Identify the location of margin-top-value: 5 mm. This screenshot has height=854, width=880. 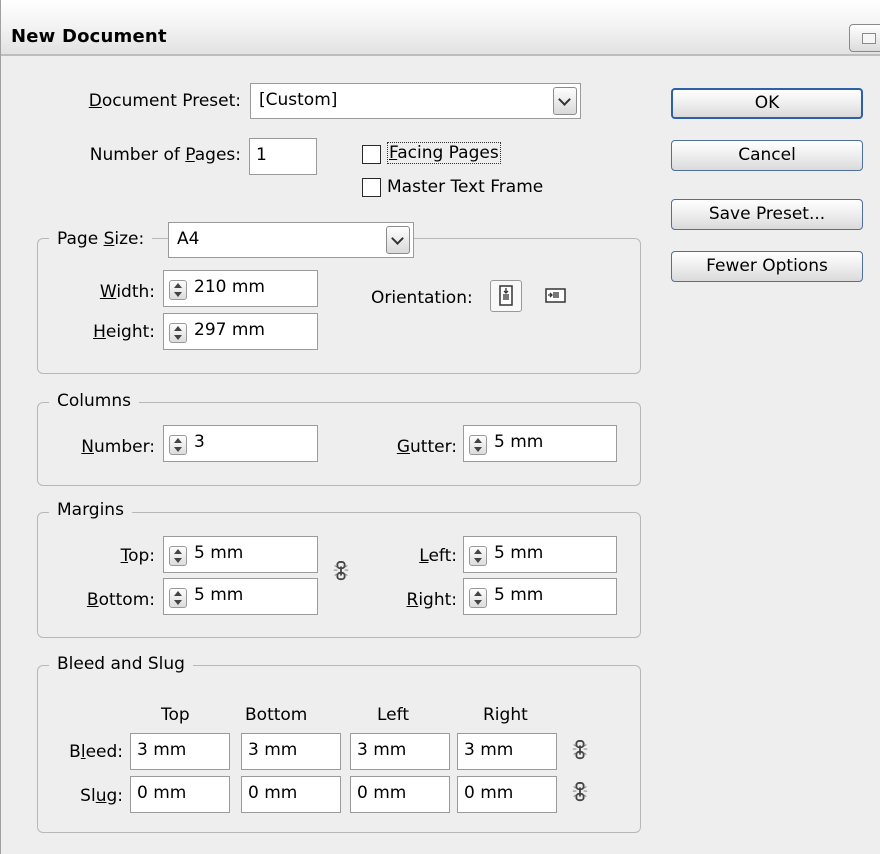
(219, 553).